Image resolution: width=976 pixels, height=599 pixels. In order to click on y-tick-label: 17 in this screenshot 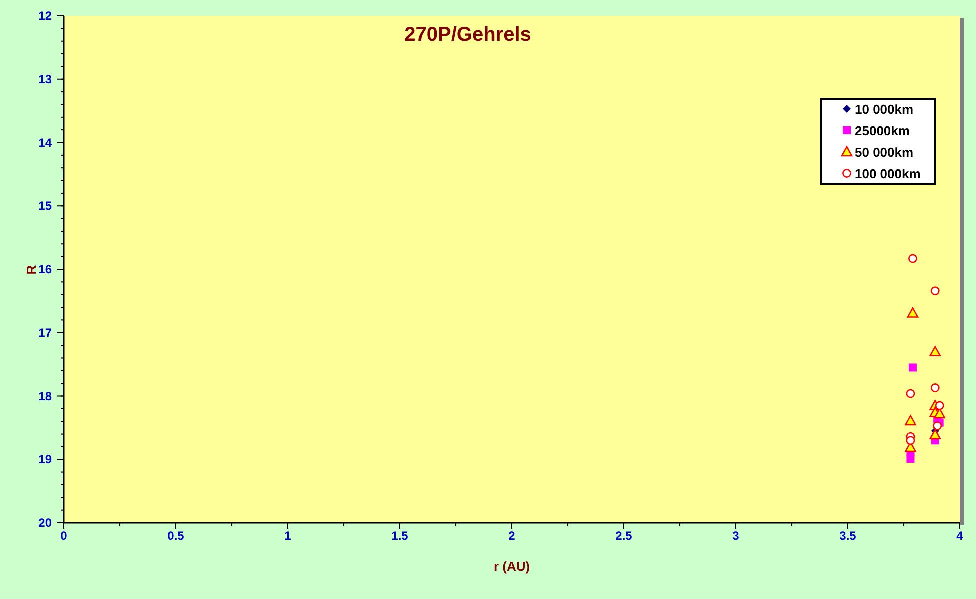, I will do `click(45, 333)`.